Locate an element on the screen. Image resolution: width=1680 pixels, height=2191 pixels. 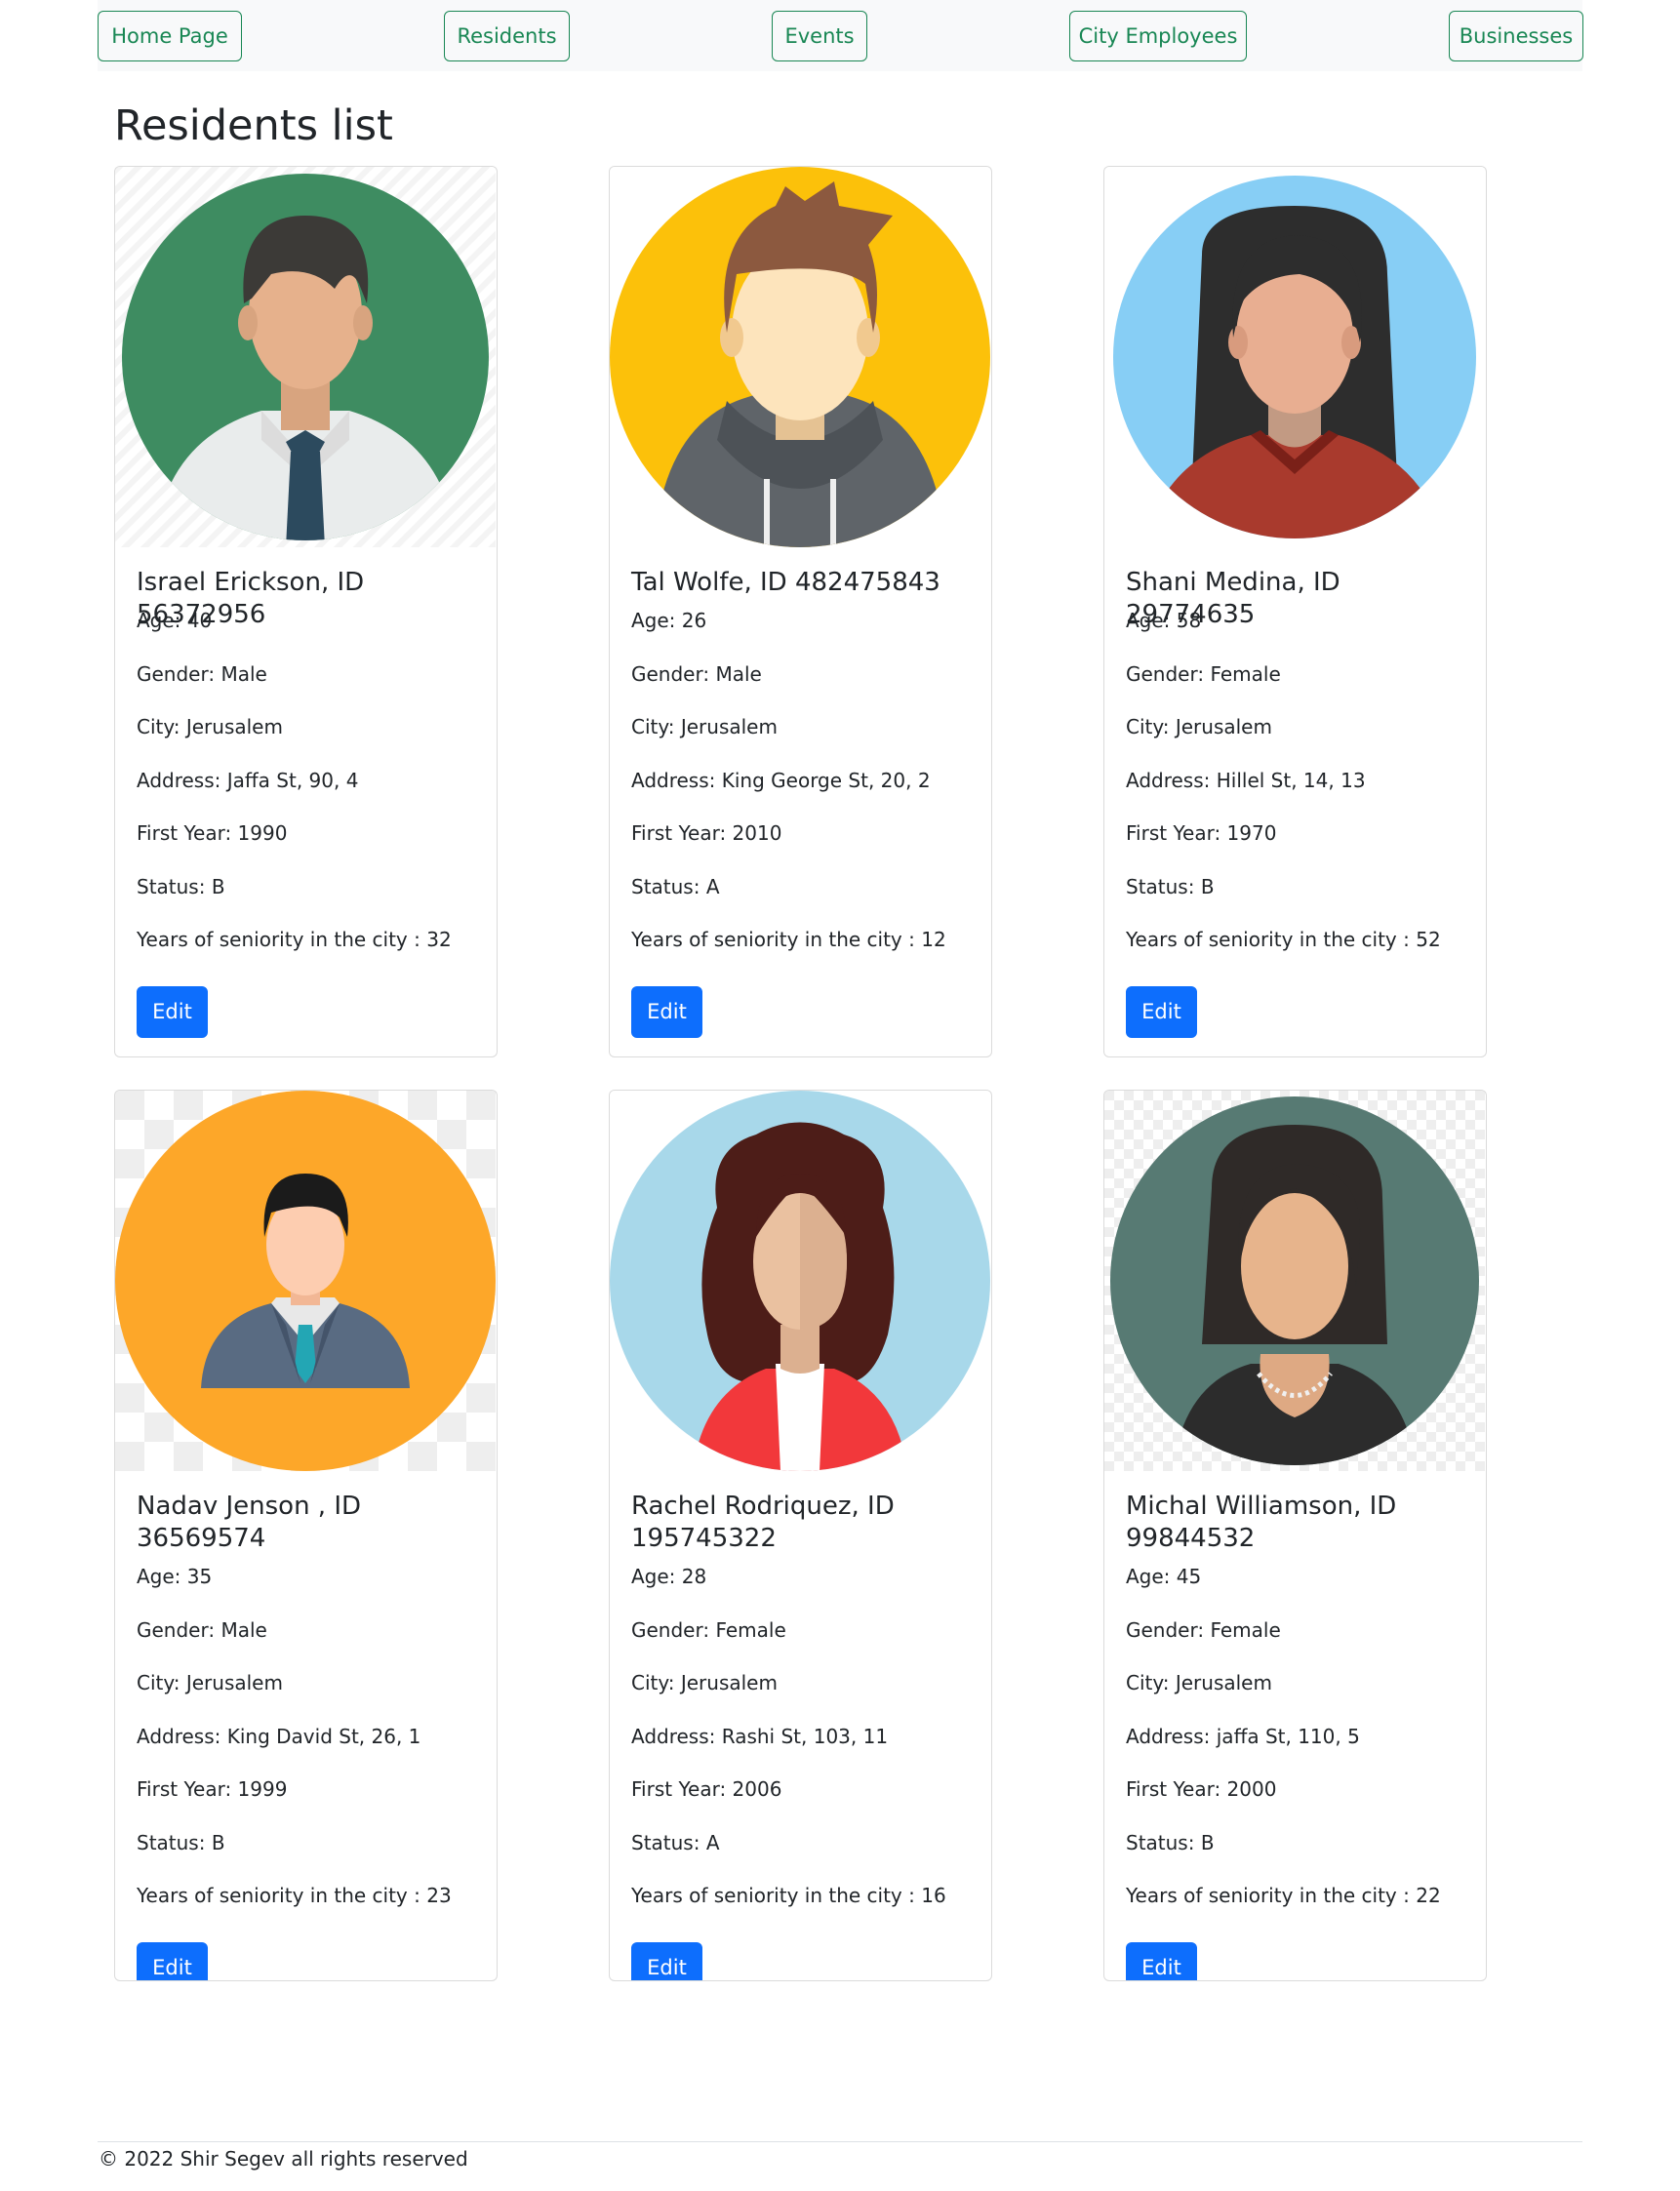
nav-home-page-button: Home Page is located at coordinates (170, 36).